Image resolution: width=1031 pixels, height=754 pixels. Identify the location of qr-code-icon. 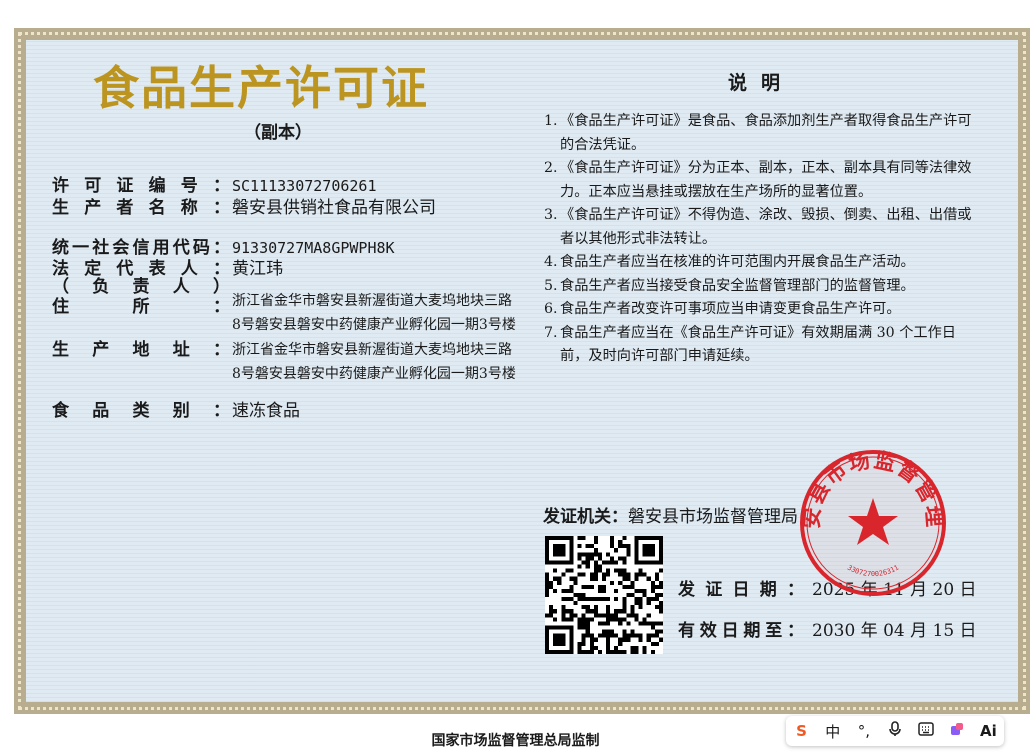
(604, 595).